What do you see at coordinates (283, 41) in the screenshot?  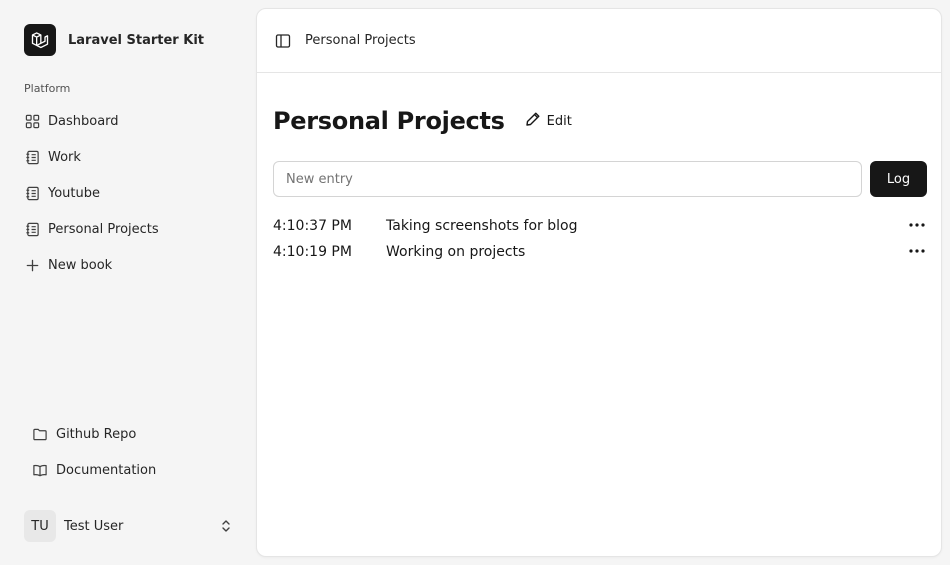 I see `sidebar-toggle-icon` at bounding box center [283, 41].